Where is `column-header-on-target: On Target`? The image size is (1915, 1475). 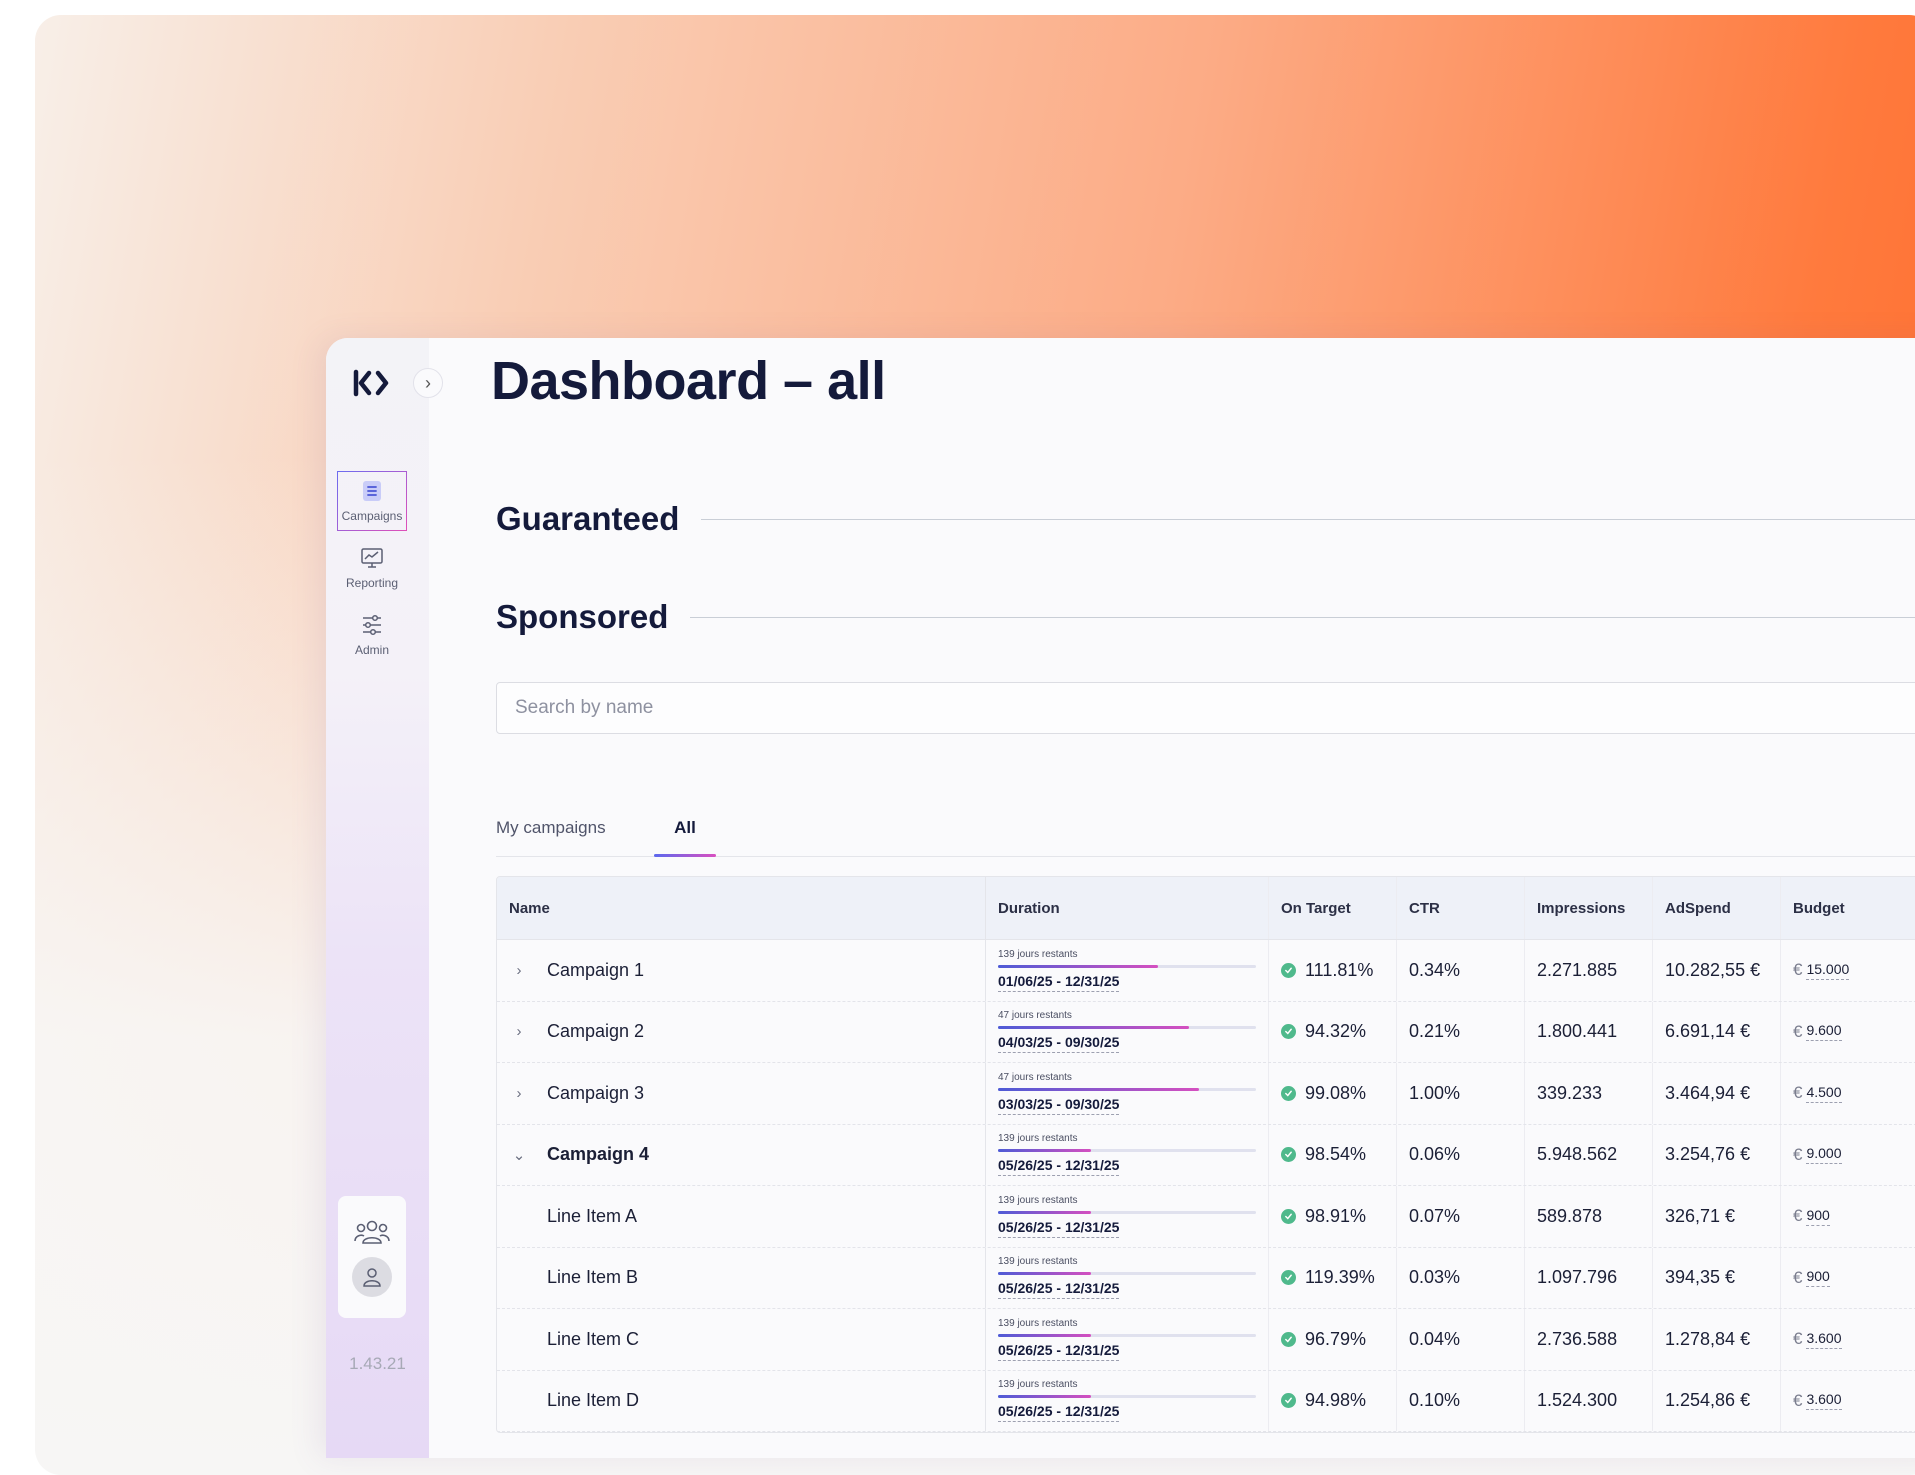 column-header-on-target: On Target is located at coordinates (1333, 908).